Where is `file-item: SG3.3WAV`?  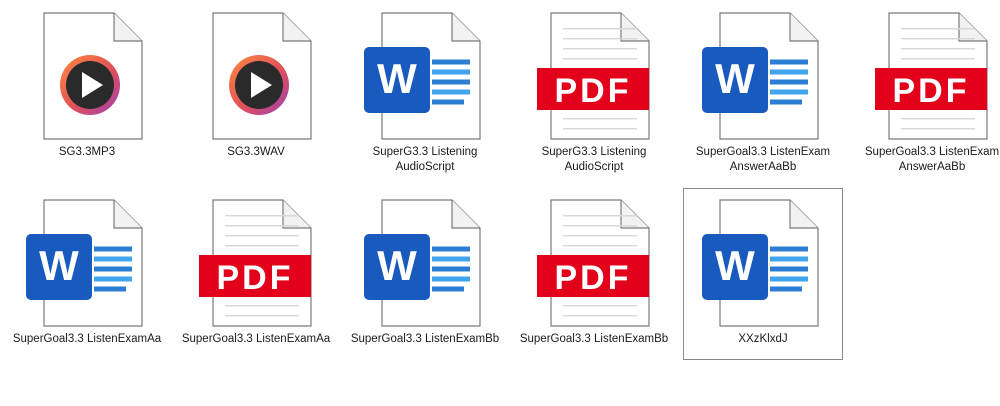 file-item: SG3.3WAV is located at coordinates (256, 87).